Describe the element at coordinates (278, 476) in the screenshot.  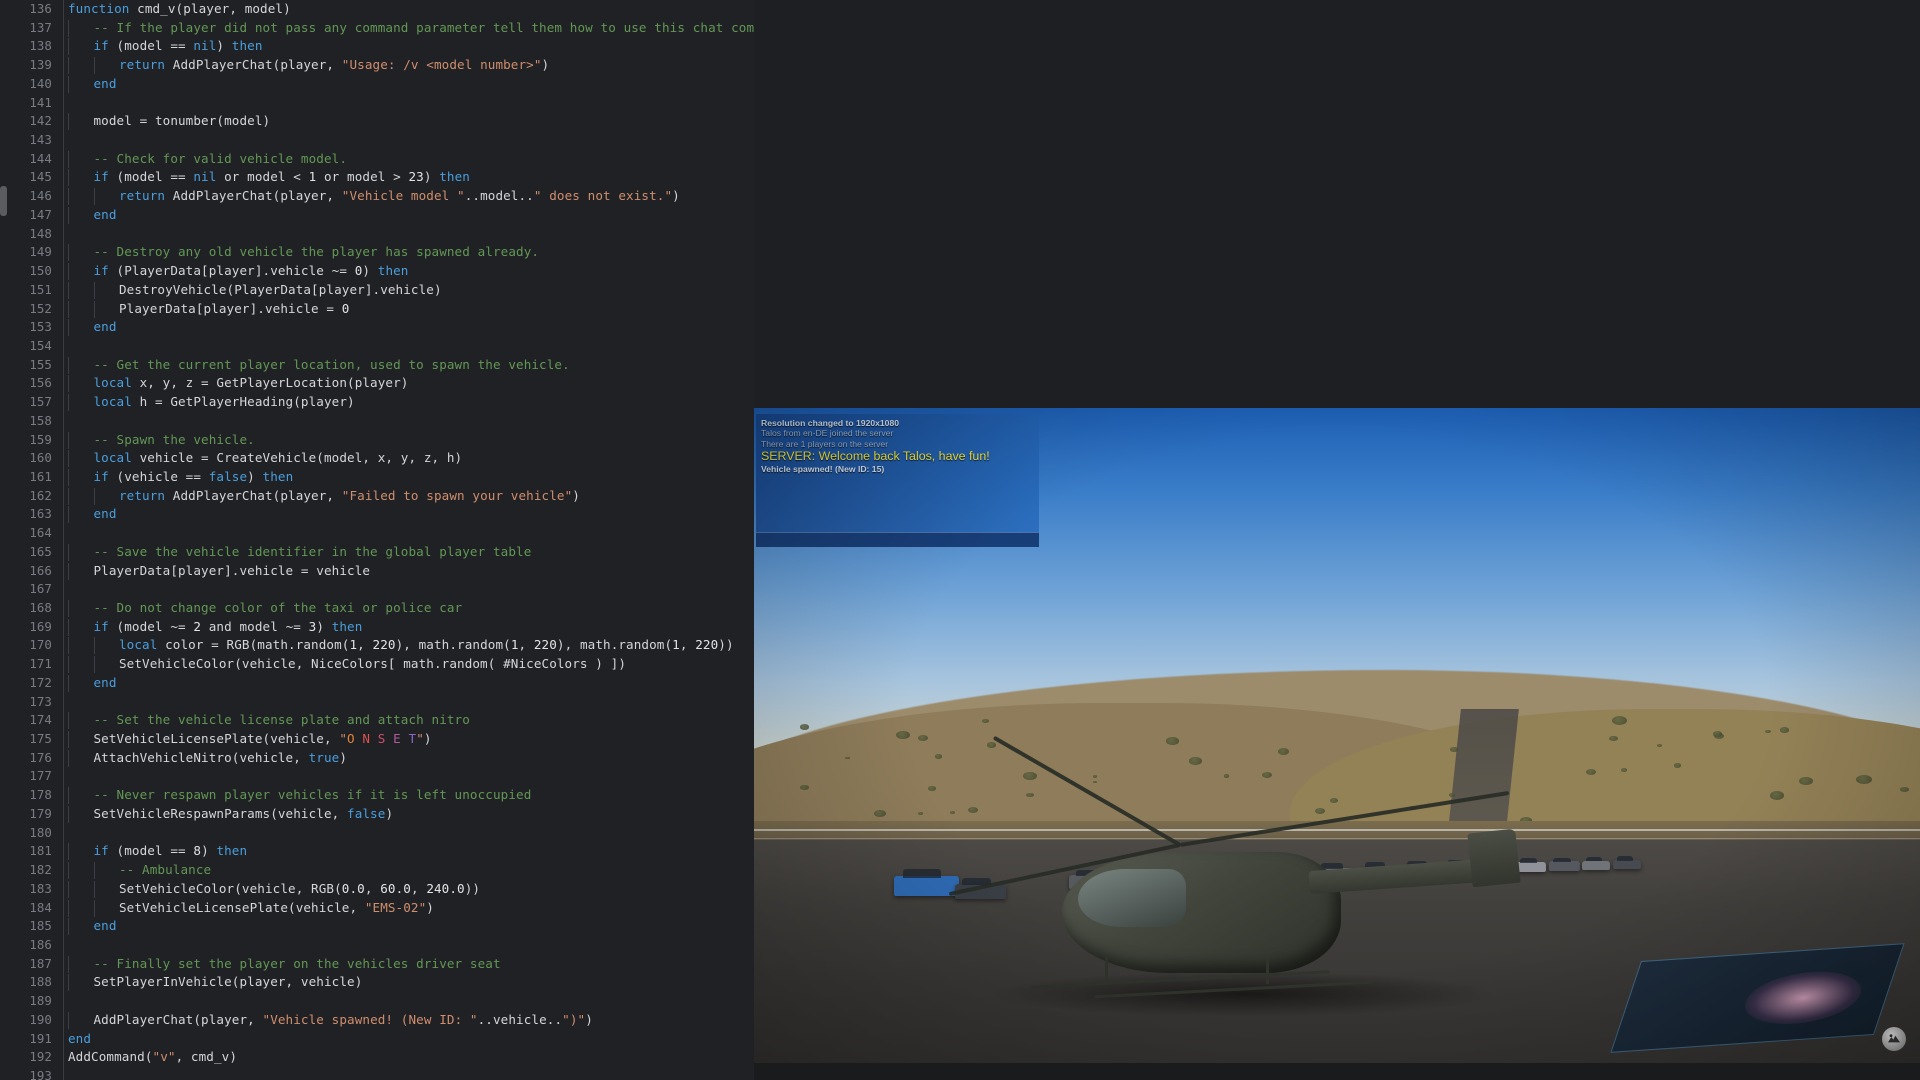
I see `code-token: then` at that location.